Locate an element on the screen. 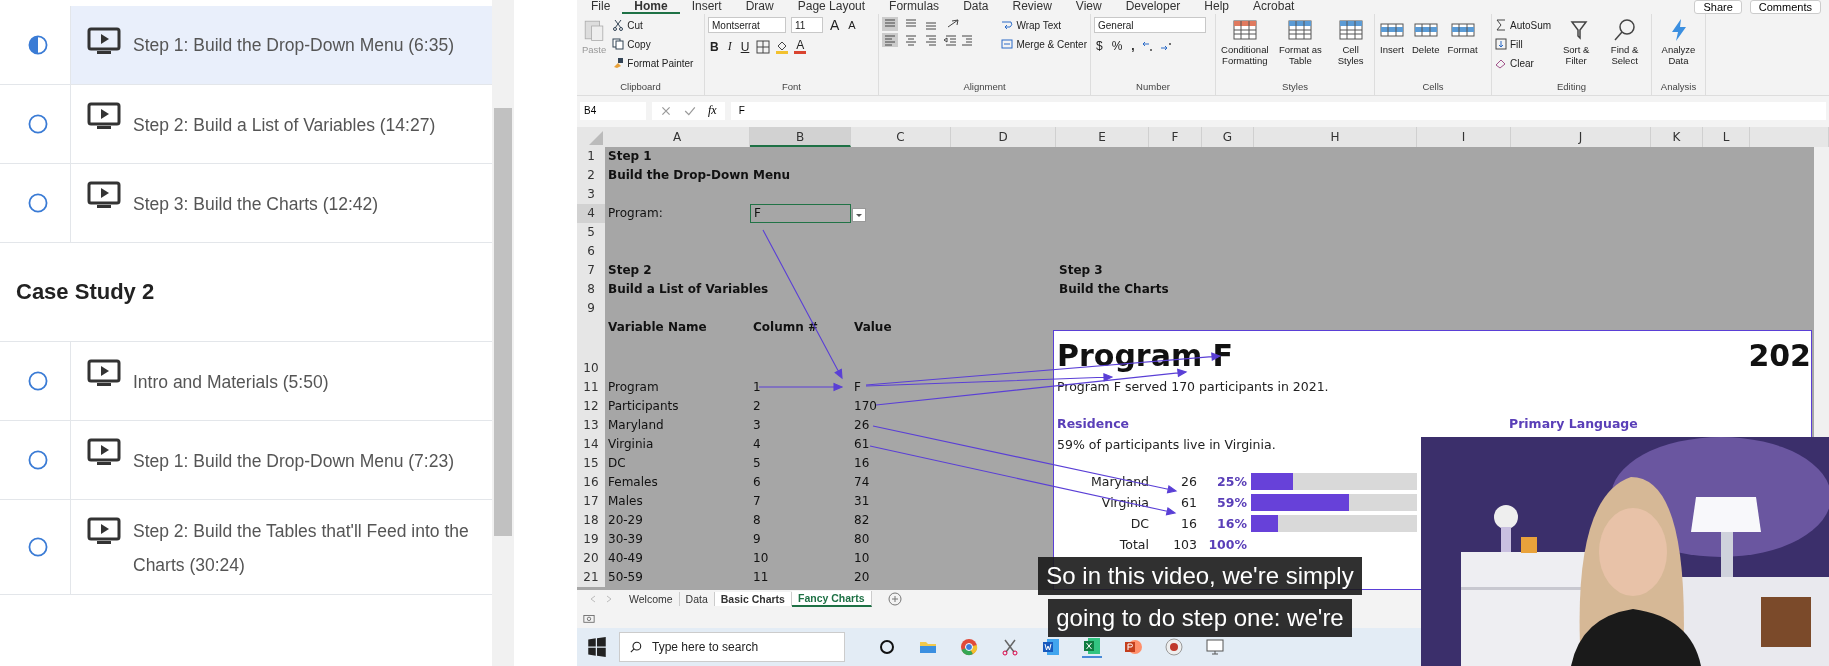  decimal-icons is located at coordinates (1156, 46).